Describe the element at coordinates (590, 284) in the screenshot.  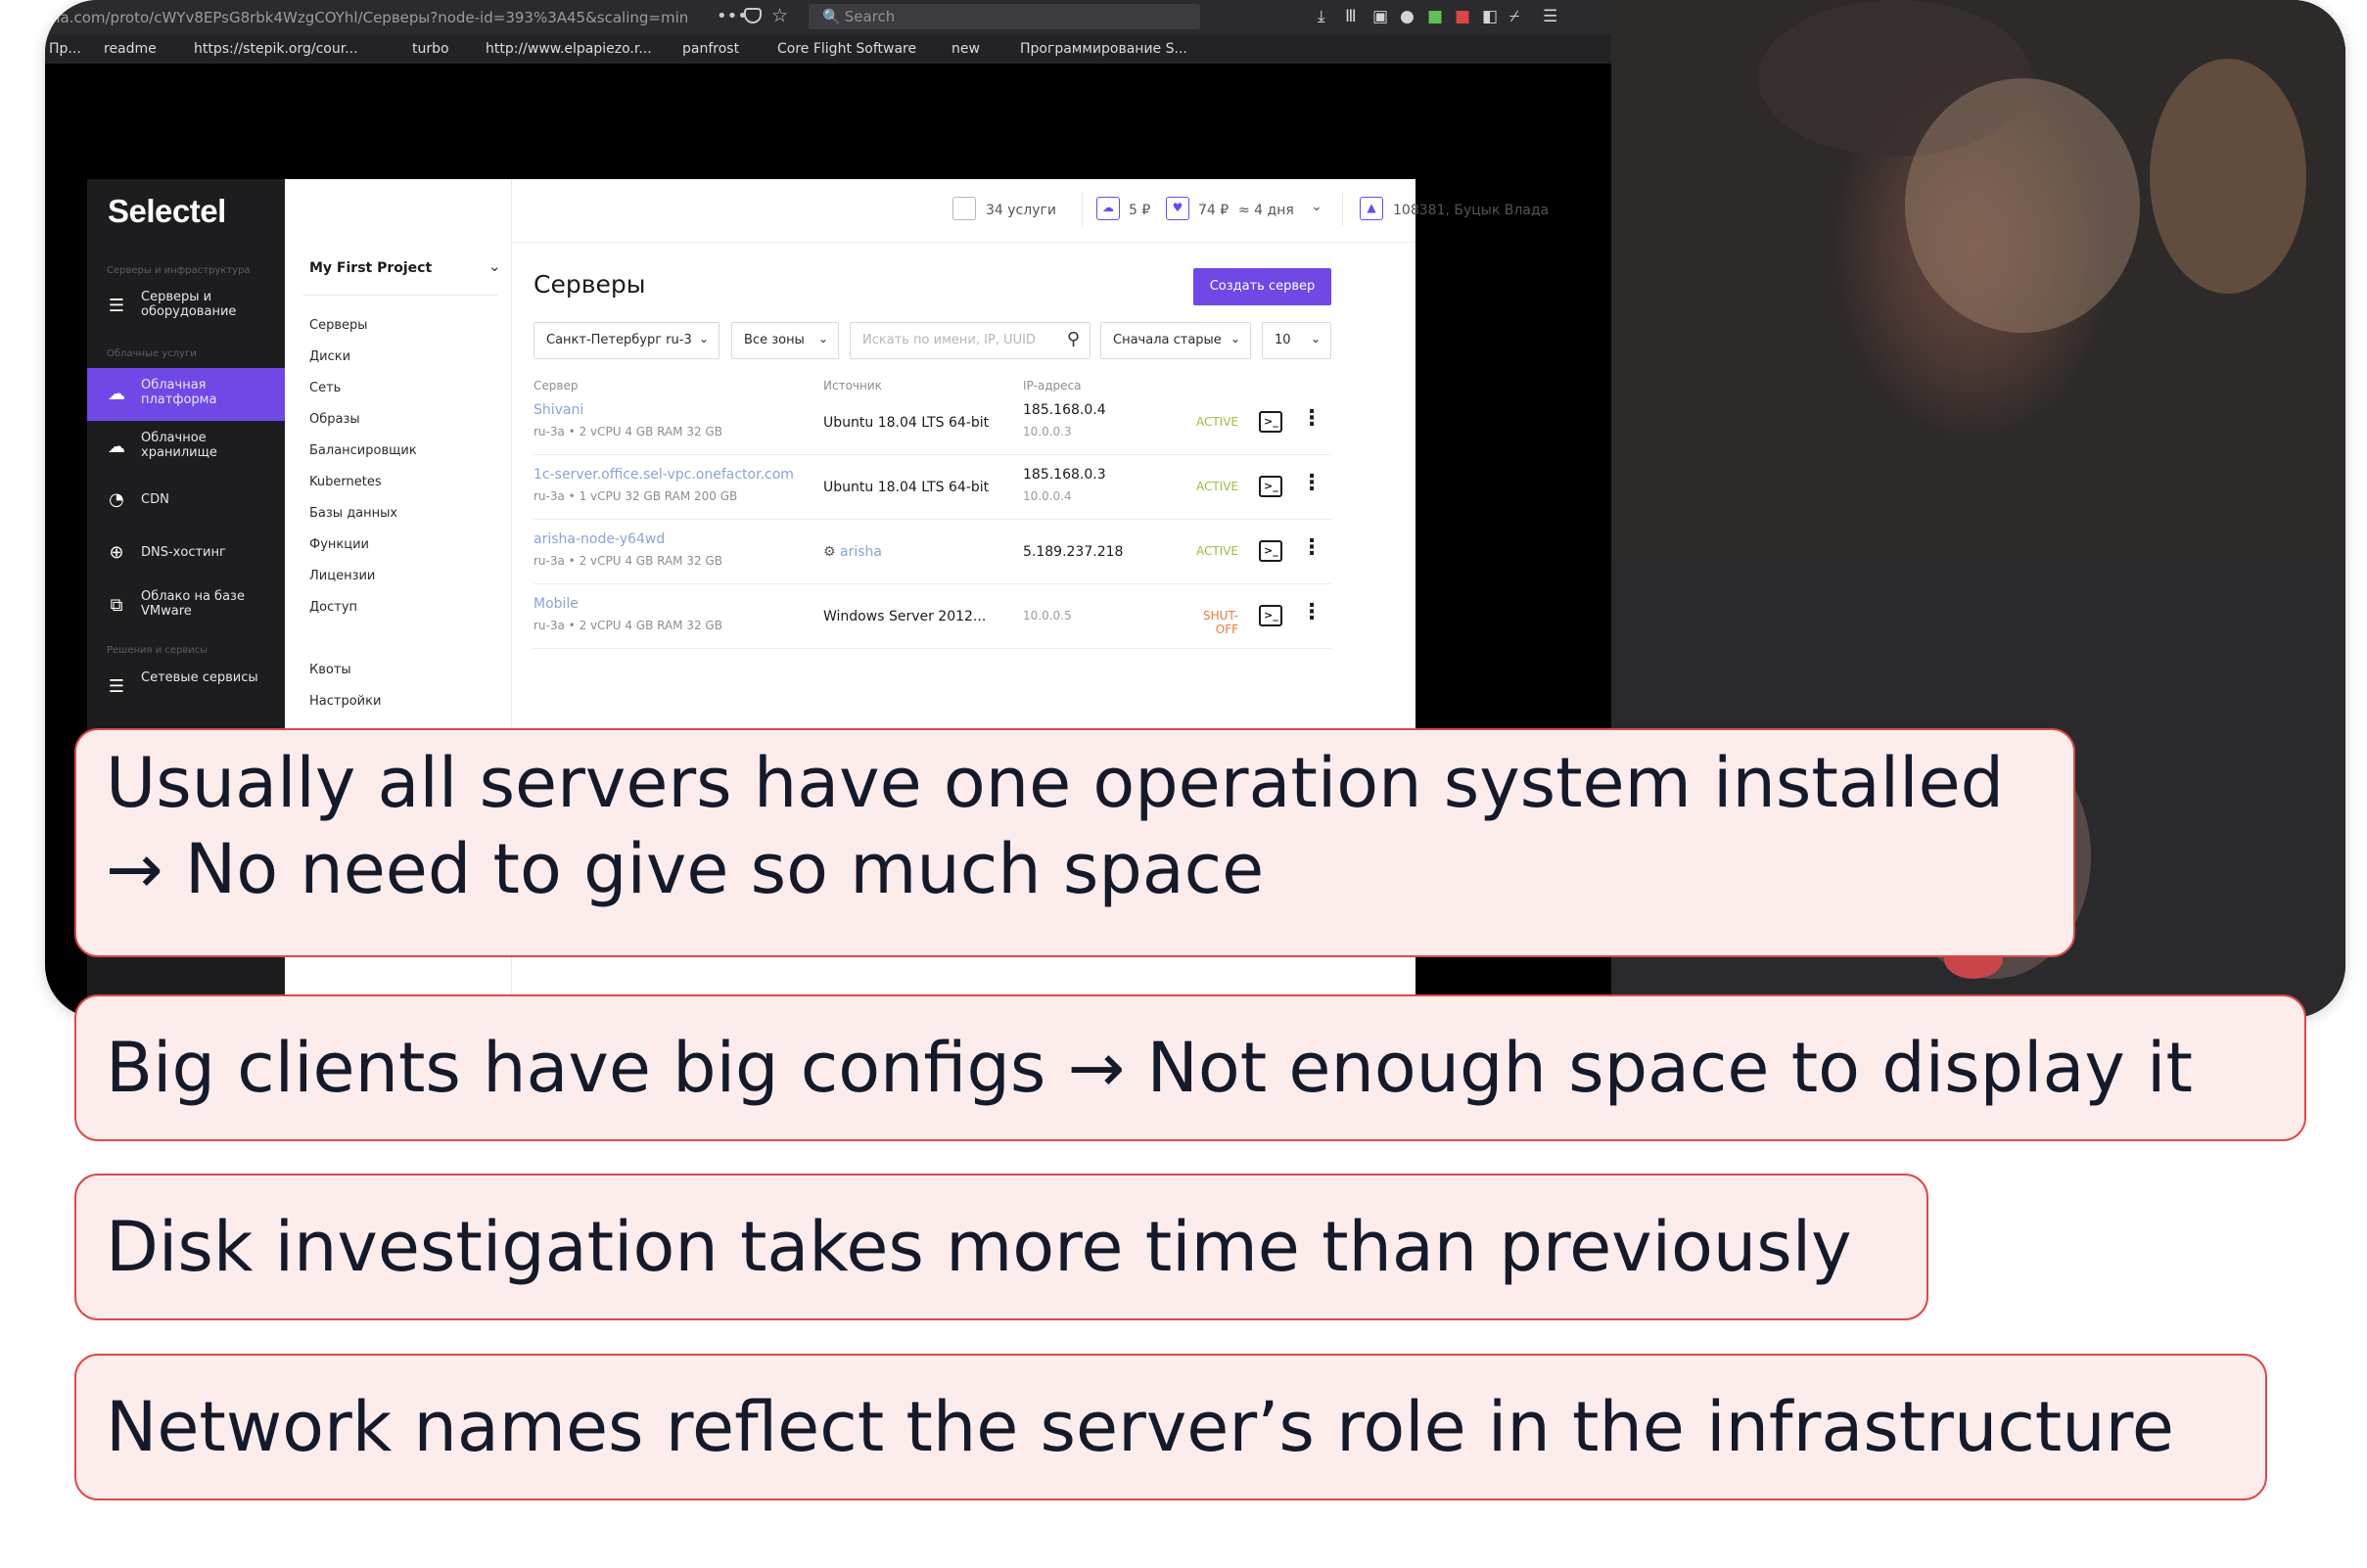
I see `page-title: Серверы` at that location.